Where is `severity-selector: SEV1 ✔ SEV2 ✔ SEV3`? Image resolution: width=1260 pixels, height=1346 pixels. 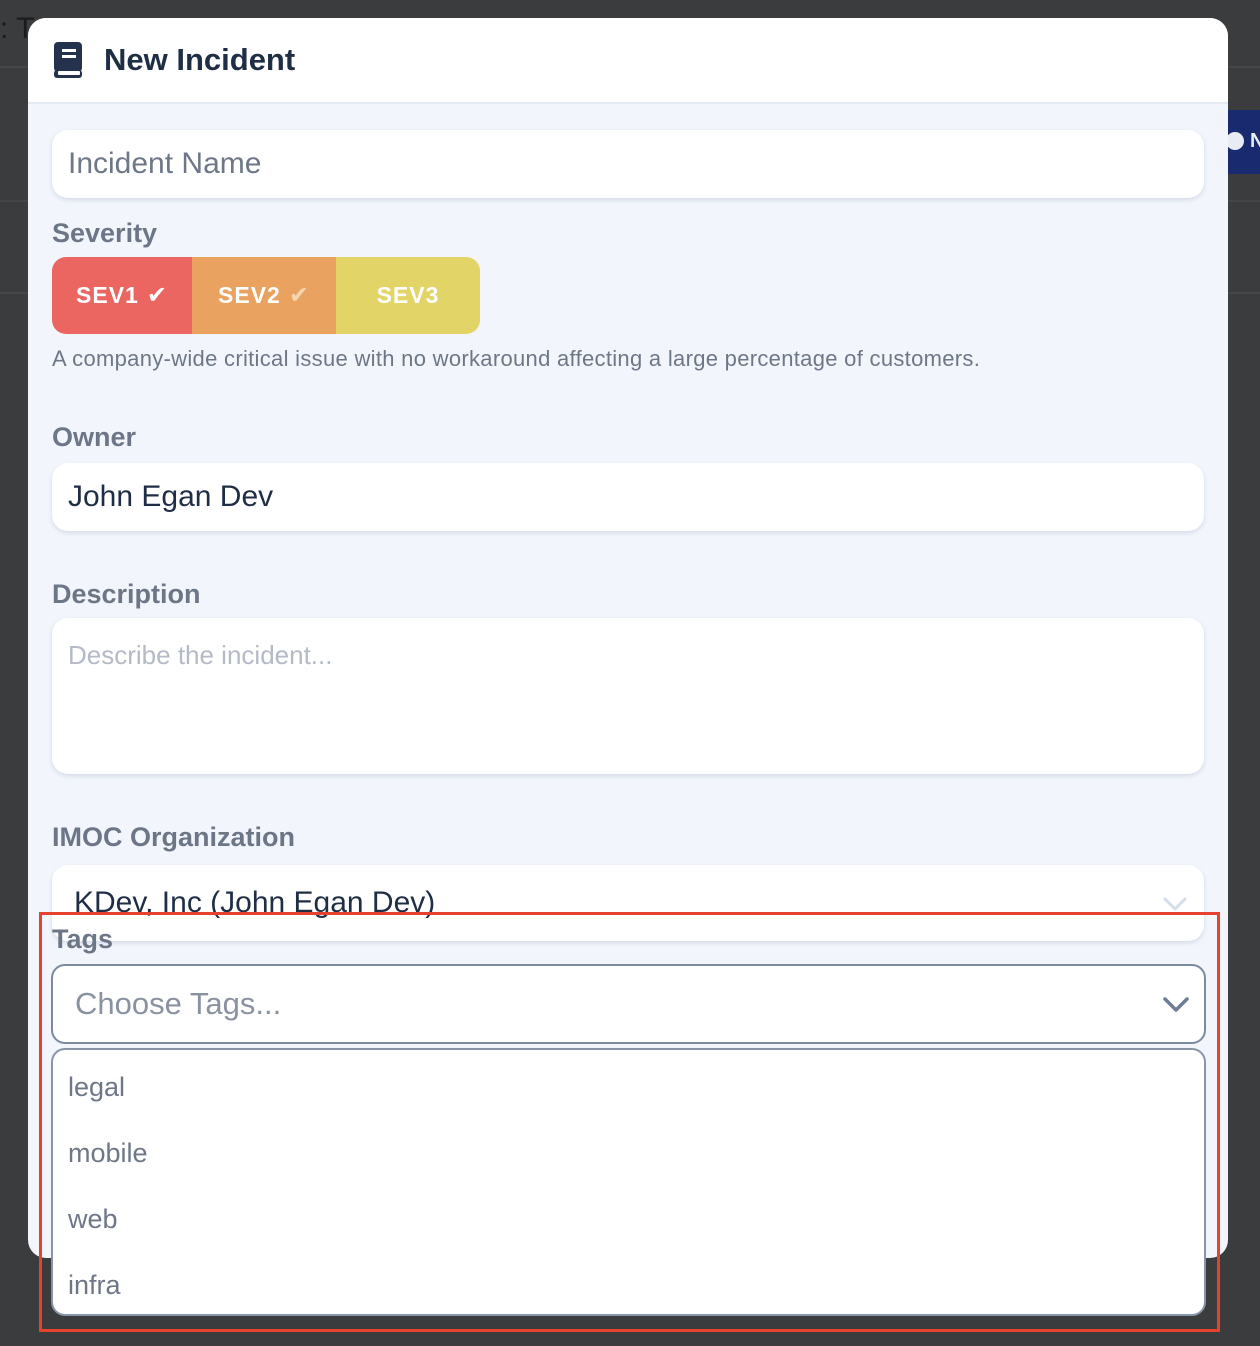 severity-selector: SEV1 ✔ SEV2 ✔ SEV3 is located at coordinates (266, 295).